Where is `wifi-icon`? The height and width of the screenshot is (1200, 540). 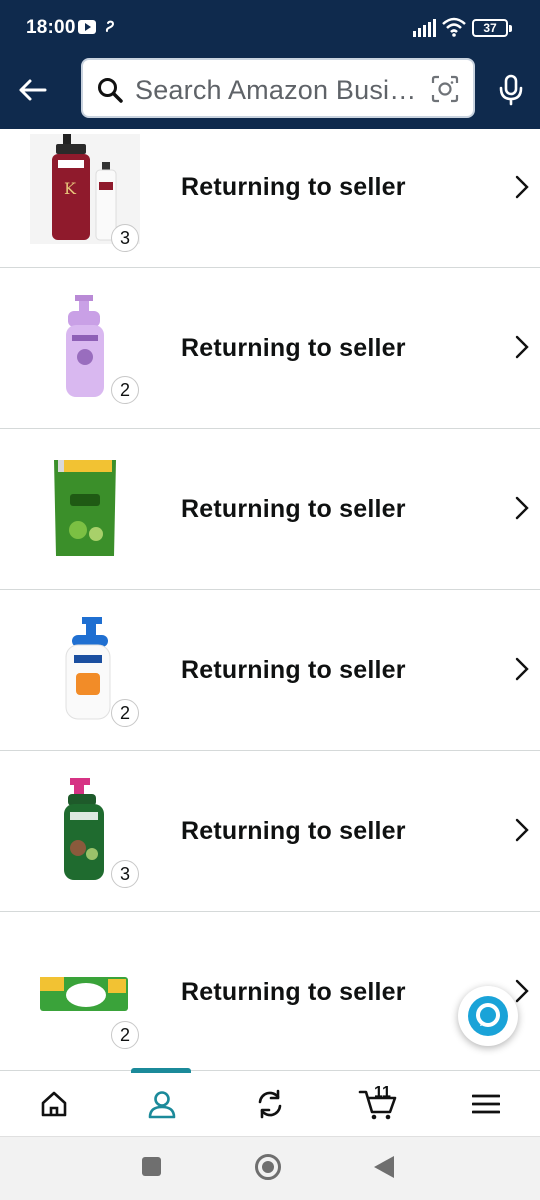
wifi-icon is located at coordinates (454, 27).